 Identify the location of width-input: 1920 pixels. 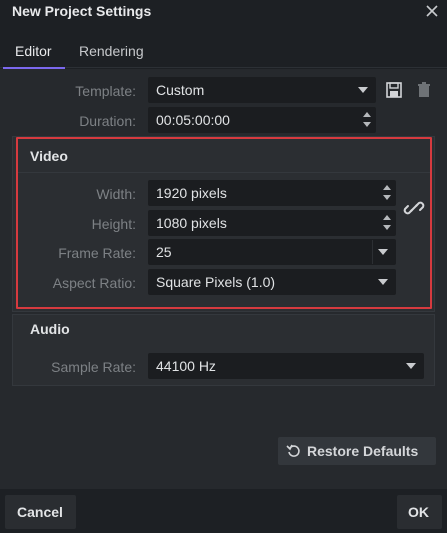
(272, 193).